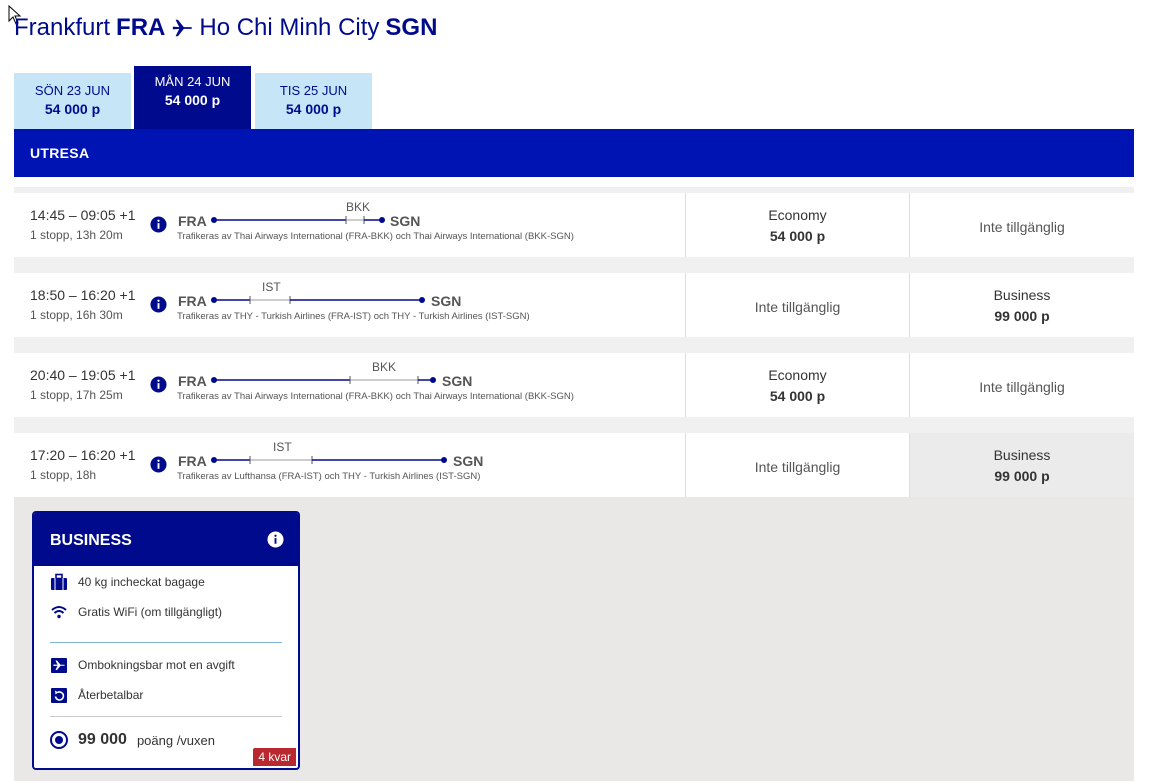 This screenshot has width=1160, height=781. I want to click on destination-city: Ho Chi Minh City, so click(289, 27).